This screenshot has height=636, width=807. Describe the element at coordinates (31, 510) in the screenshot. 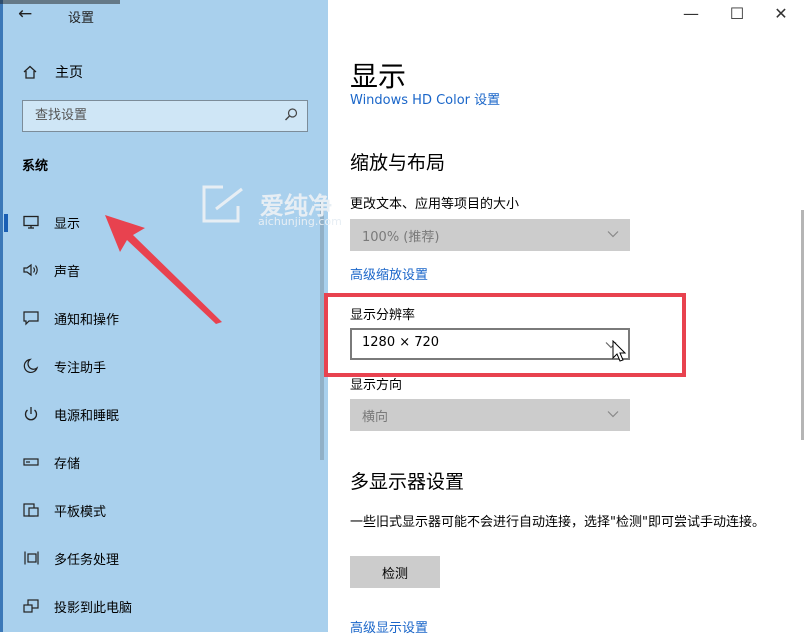

I see `tablet-icon` at that location.